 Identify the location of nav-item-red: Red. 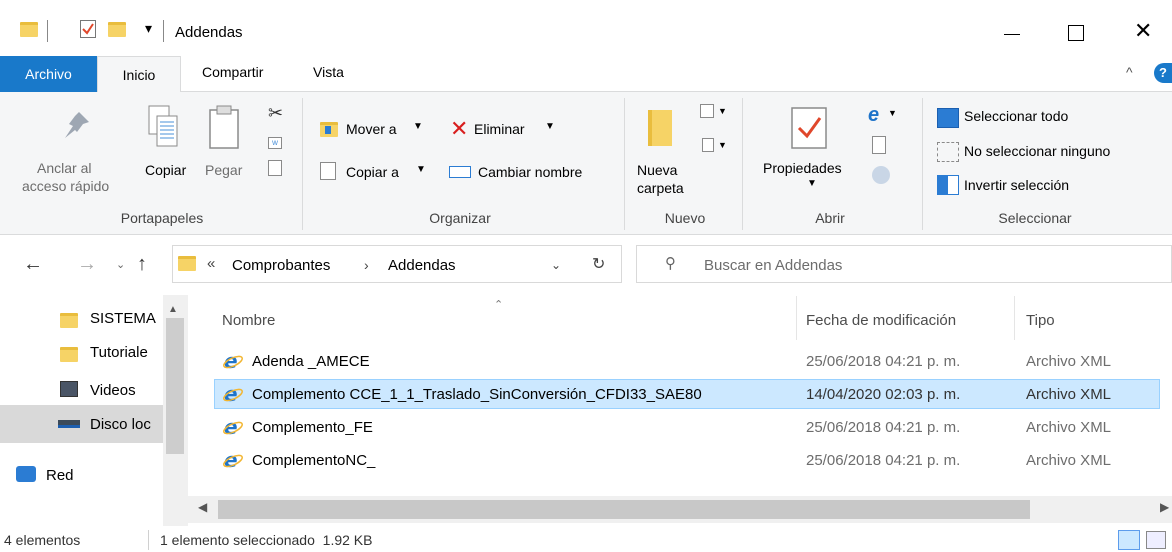
(60, 475).